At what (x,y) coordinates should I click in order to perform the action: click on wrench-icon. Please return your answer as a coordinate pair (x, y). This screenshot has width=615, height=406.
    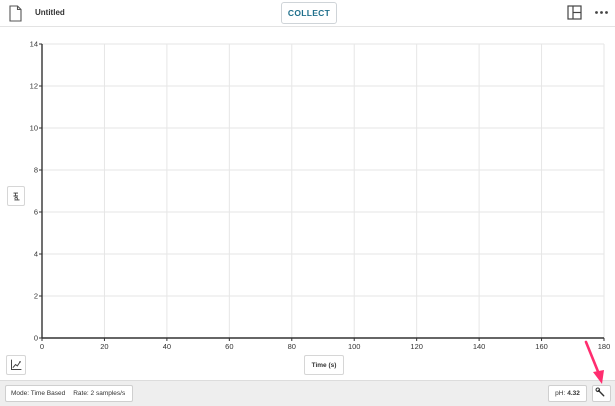
    Looking at the image, I should click on (600, 392).